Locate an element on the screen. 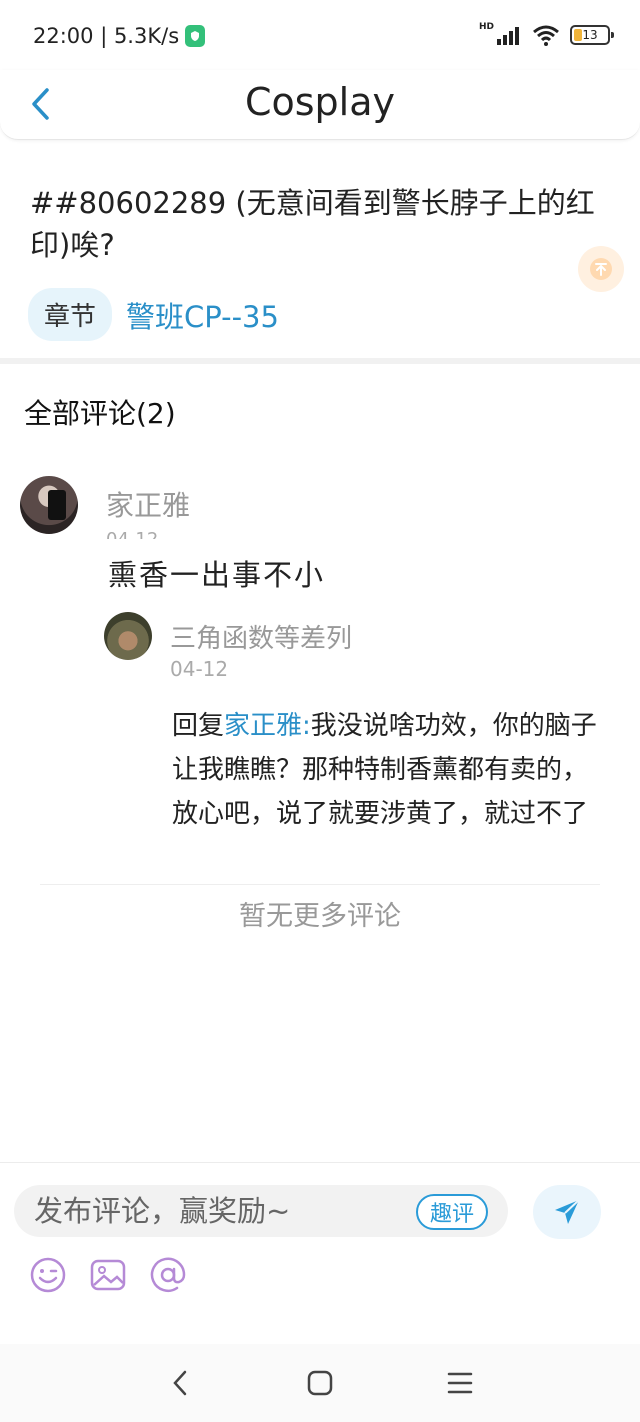 The width and height of the screenshot is (640, 1422). comment-author: 家正雅 is located at coordinates (148, 504).